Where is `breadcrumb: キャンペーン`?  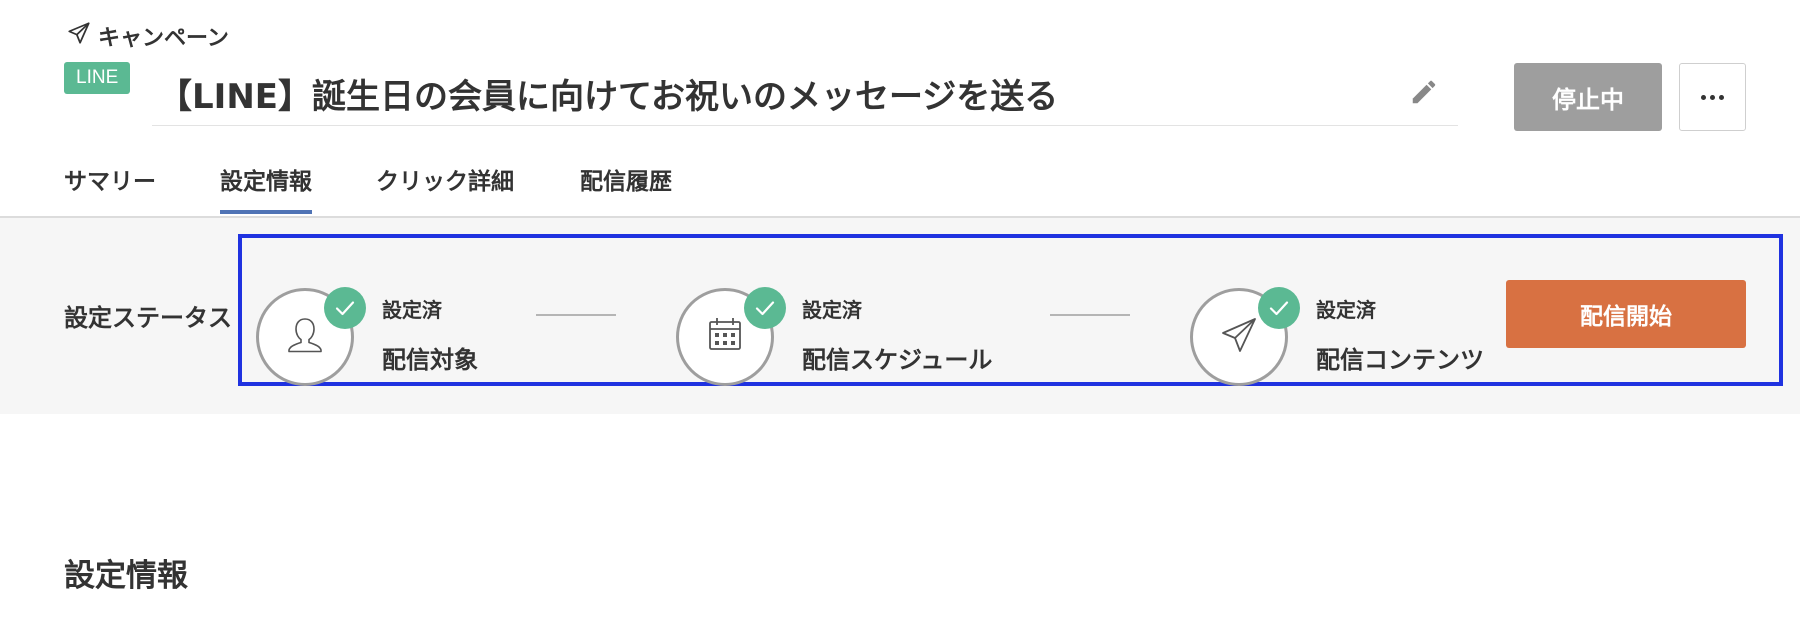
breadcrumb: キャンペーン is located at coordinates (147, 36).